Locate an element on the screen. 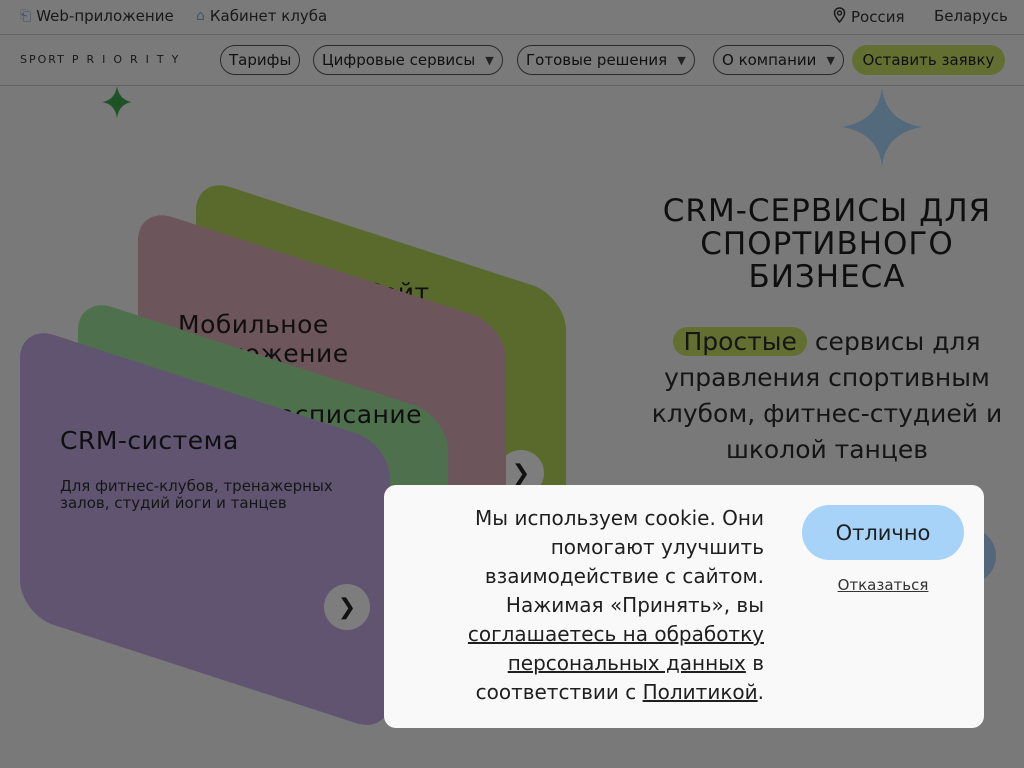  cookie-text-end: . is located at coordinates (760, 692).